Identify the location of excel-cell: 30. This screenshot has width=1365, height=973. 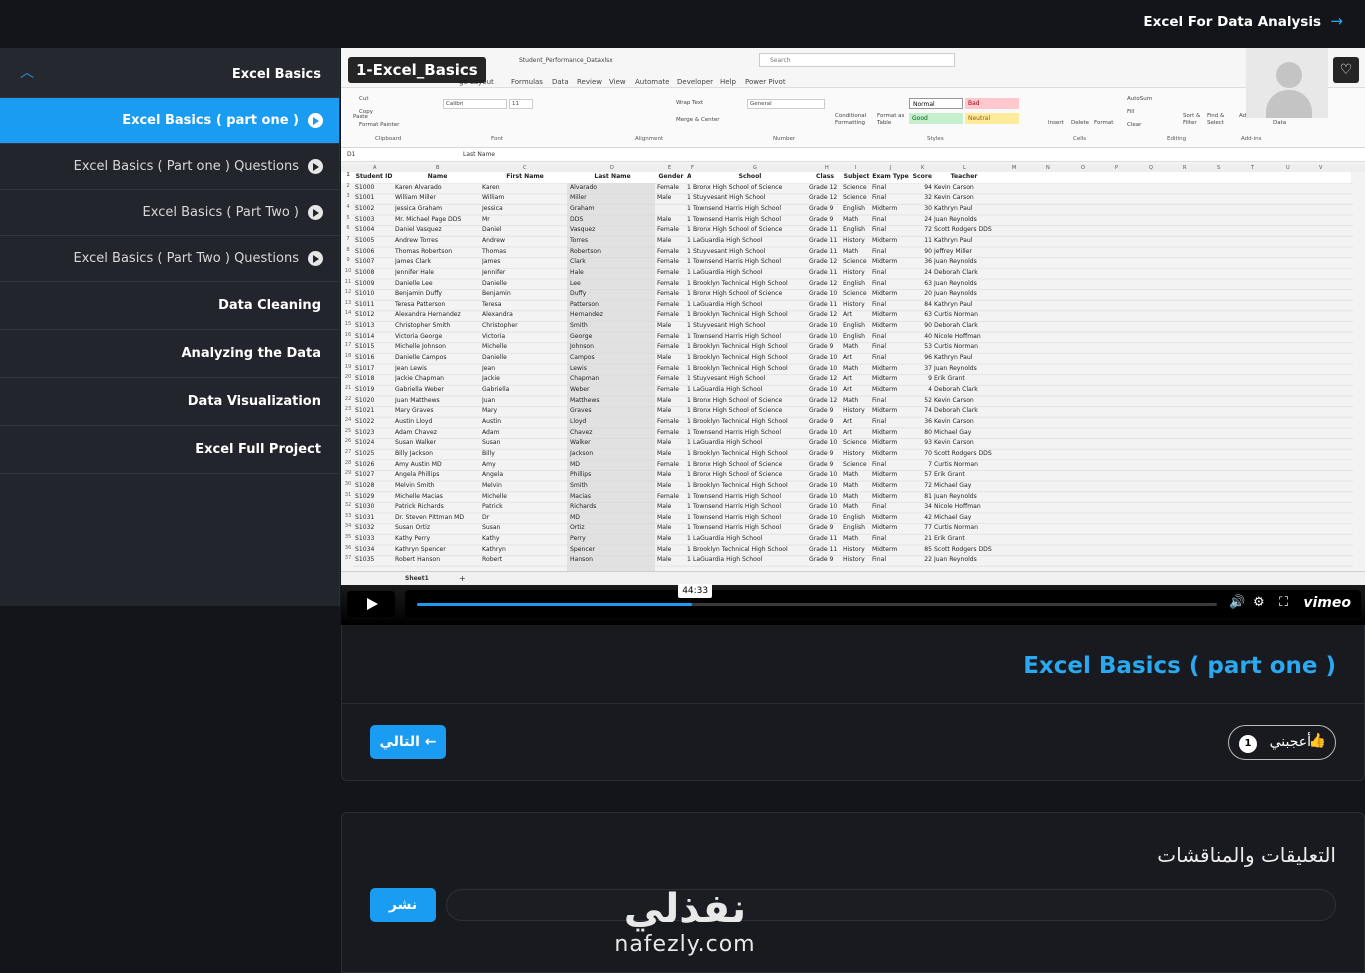
(921, 208).